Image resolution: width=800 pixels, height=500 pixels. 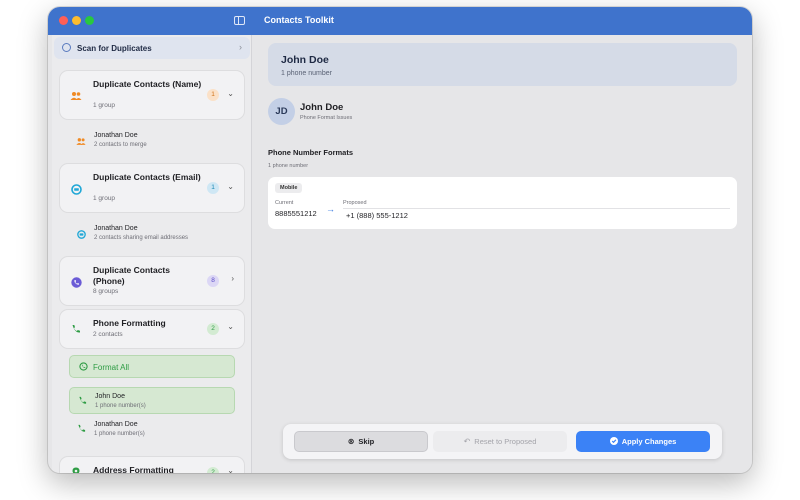 What do you see at coordinates (66, 47) in the screenshot?
I see `scan-icon` at bounding box center [66, 47].